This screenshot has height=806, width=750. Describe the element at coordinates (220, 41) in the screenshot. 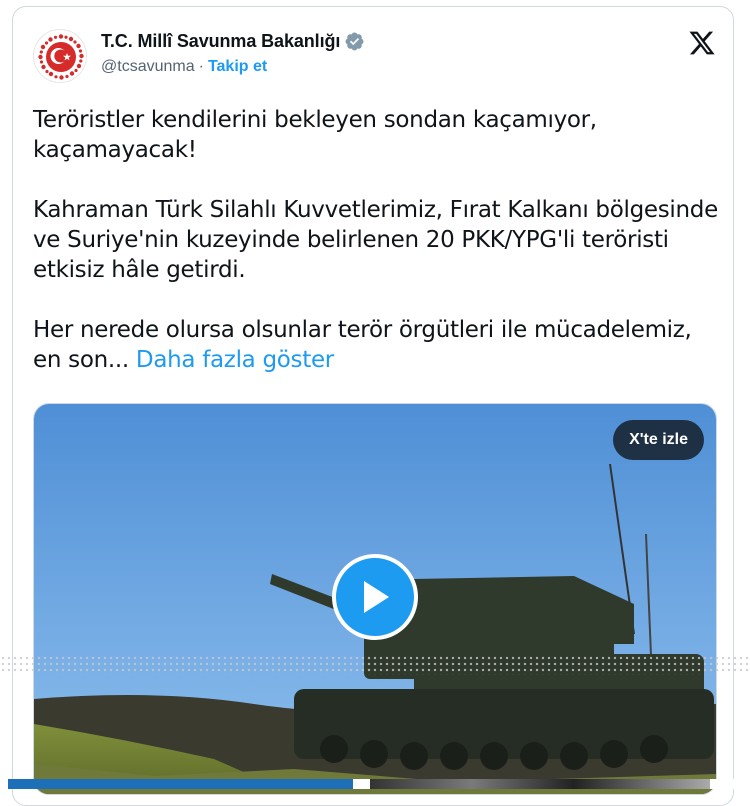

I see `display-name: T.C. Millî Savunma Bakanlığı` at that location.